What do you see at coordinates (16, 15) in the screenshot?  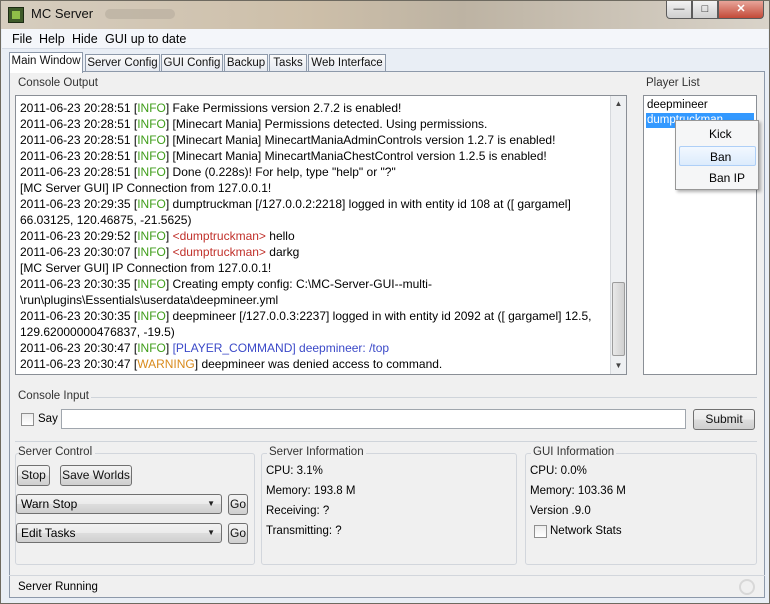 I see `minecraft-app-icon` at bounding box center [16, 15].